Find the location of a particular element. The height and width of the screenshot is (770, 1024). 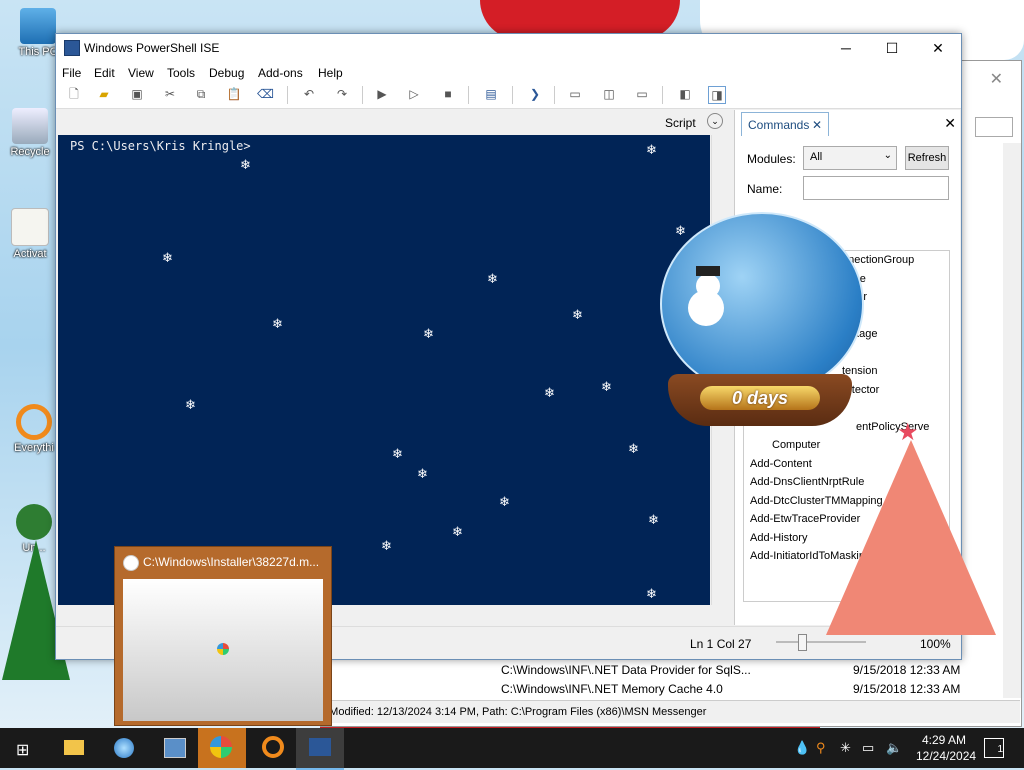

desktop-icon-label: This PC is located at coordinates (38, 52).